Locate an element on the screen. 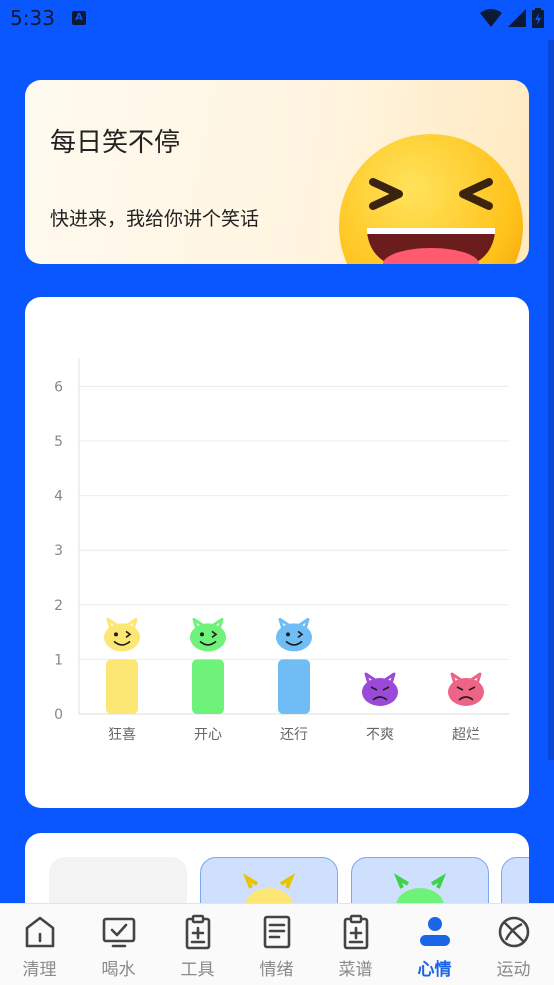 The width and height of the screenshot is (554, 985). tab-label: 菜谱 is located at coordinates (355, 970).